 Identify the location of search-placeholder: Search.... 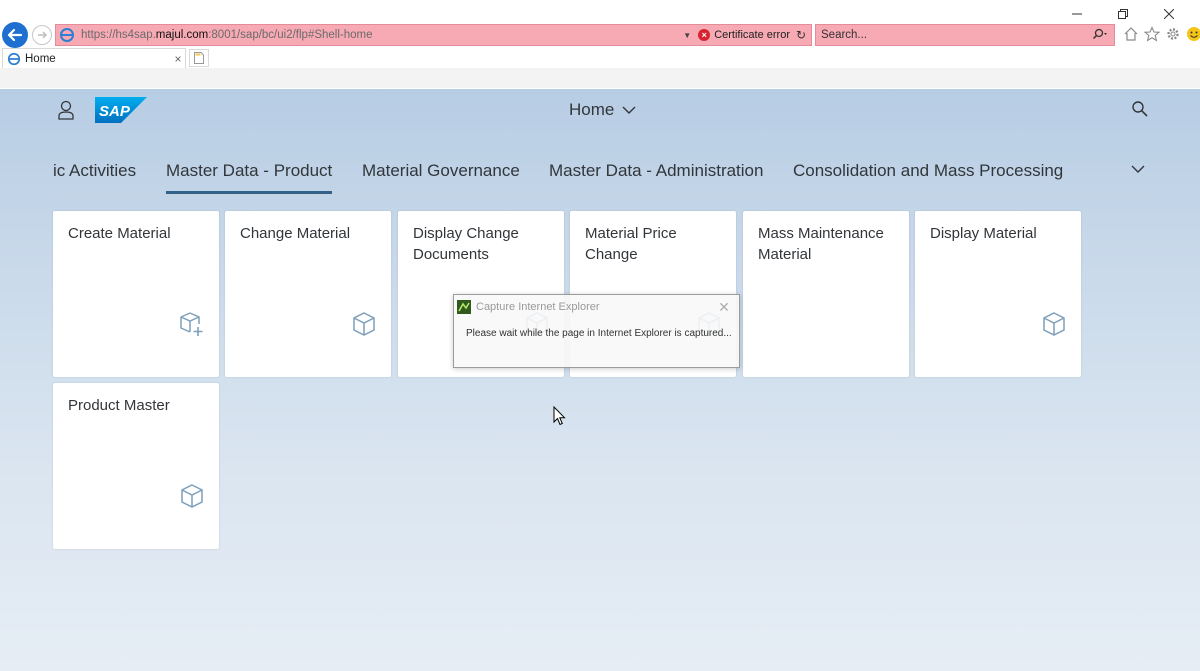
(844, 35).